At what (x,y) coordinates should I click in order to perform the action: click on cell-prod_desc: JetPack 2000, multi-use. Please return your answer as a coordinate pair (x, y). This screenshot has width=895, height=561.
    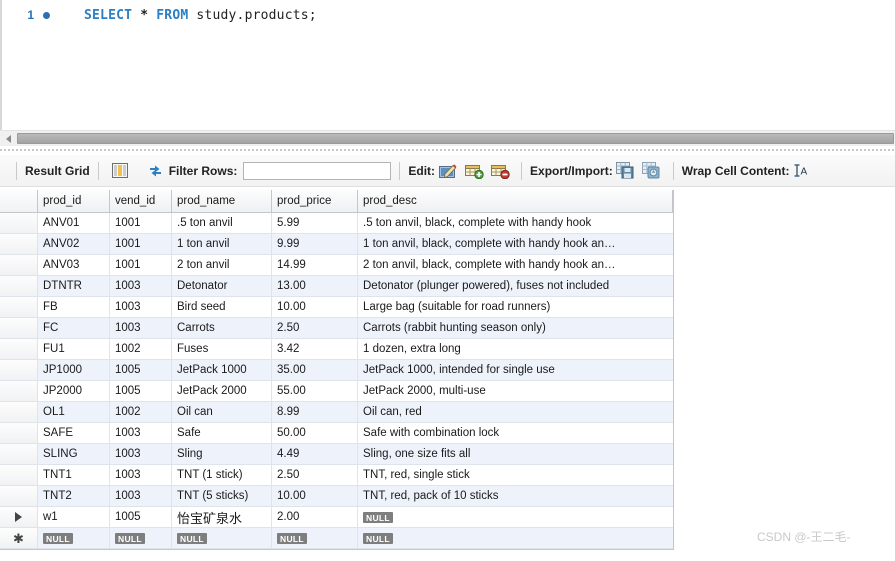
    Looking at the image, I should click on (515, 391).